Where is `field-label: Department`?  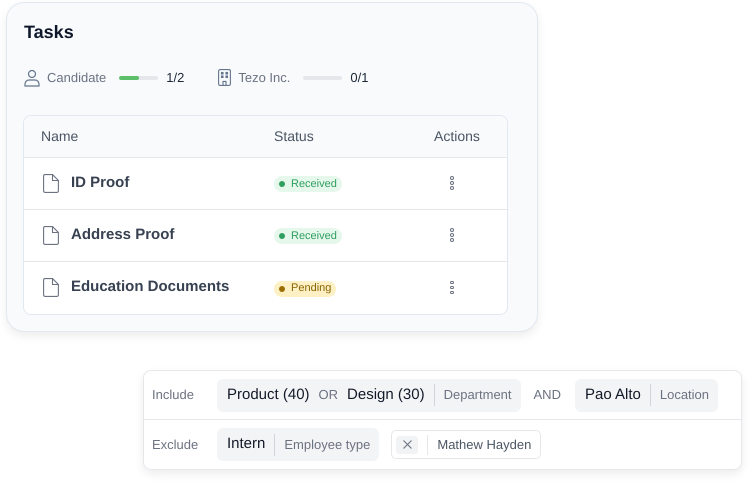 field-label: Department is located at coordinates (477, 395).